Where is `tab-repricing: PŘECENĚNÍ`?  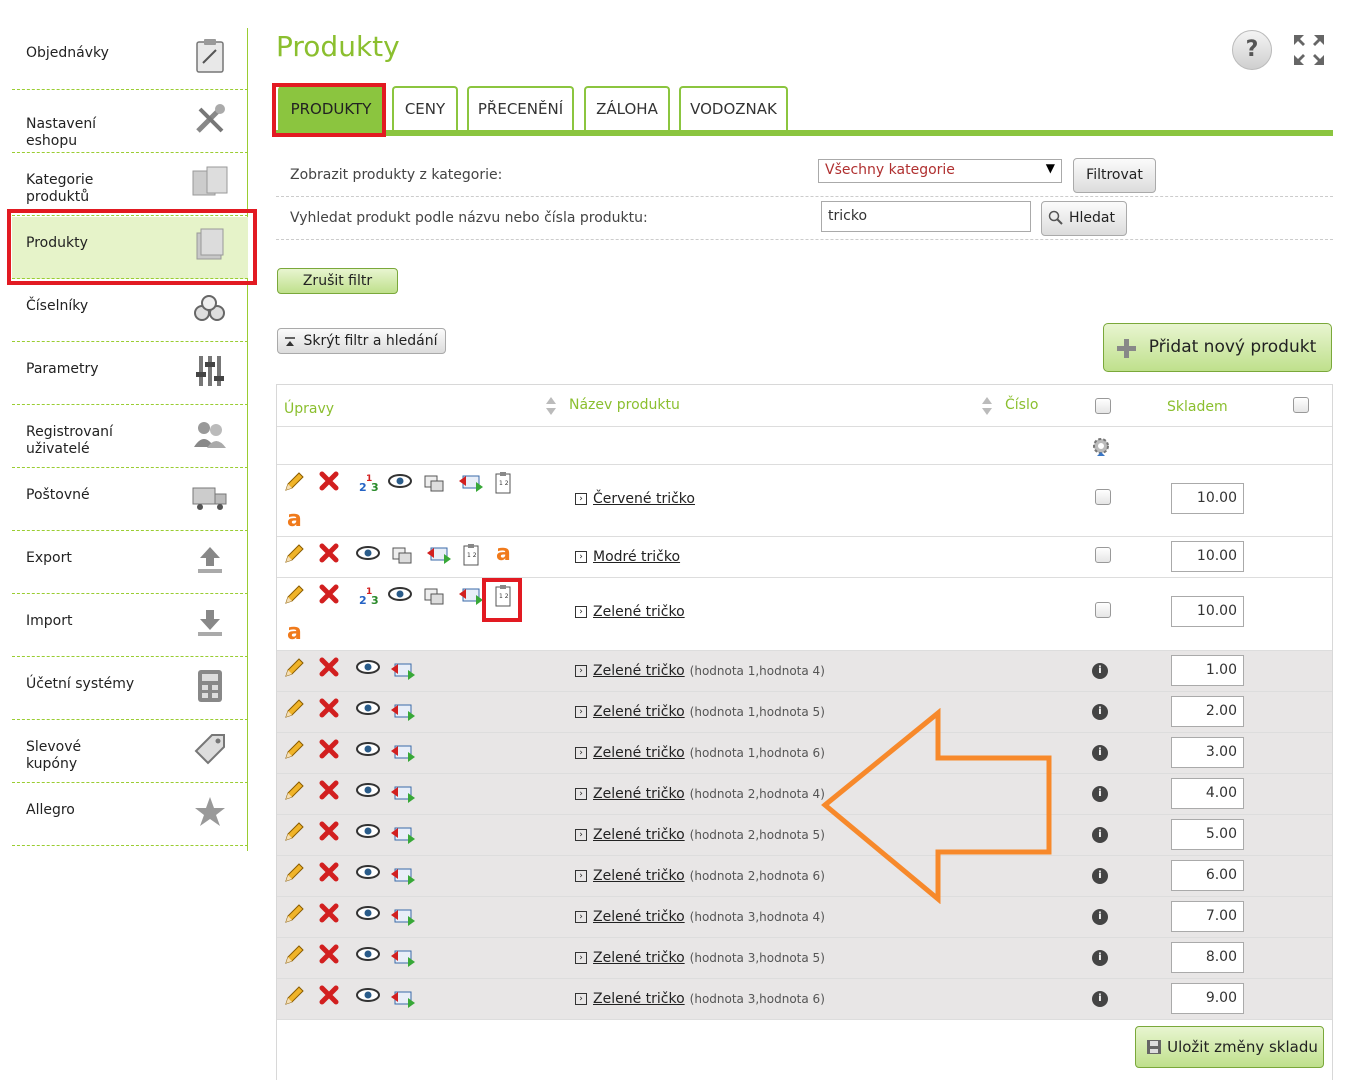
tab-repricing: PŘECENĚNÍ is located at coordinates (520, 108).